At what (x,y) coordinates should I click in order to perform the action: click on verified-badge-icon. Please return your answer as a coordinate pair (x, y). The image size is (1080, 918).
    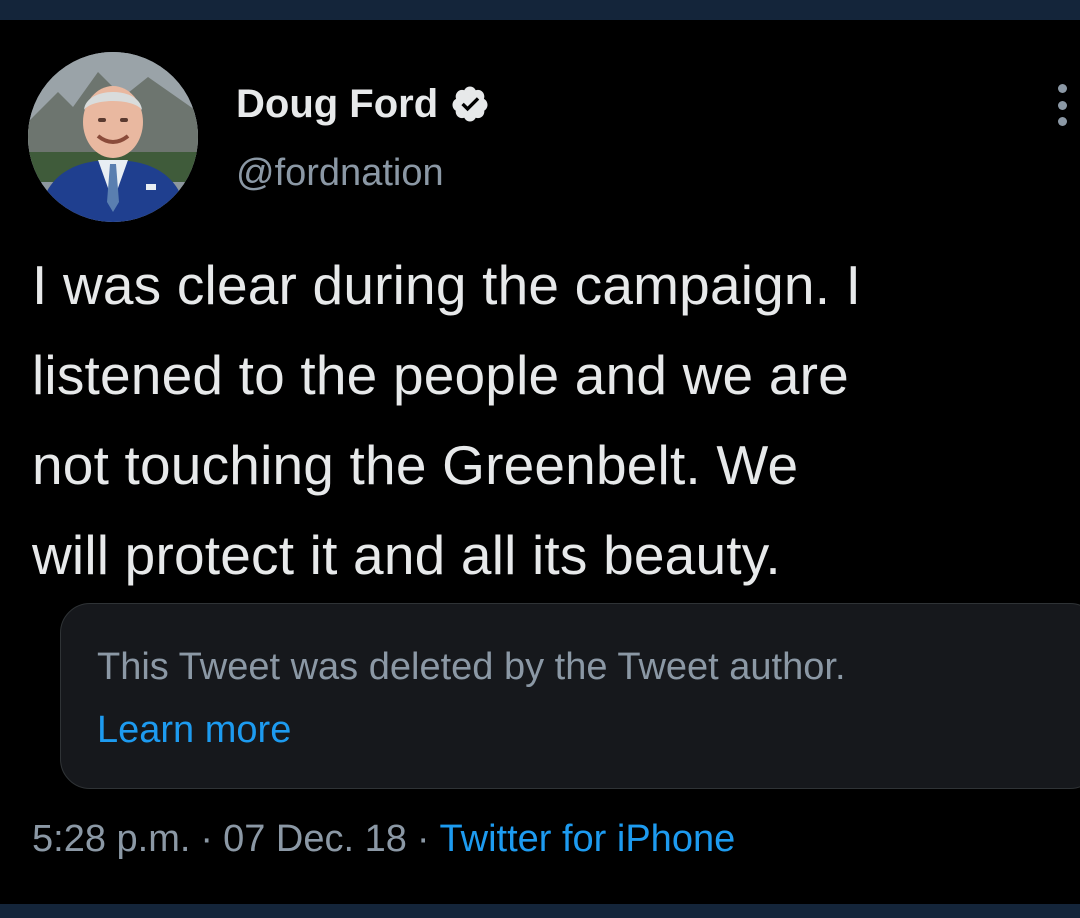
    Looking at the image, I should click on (470, 104).